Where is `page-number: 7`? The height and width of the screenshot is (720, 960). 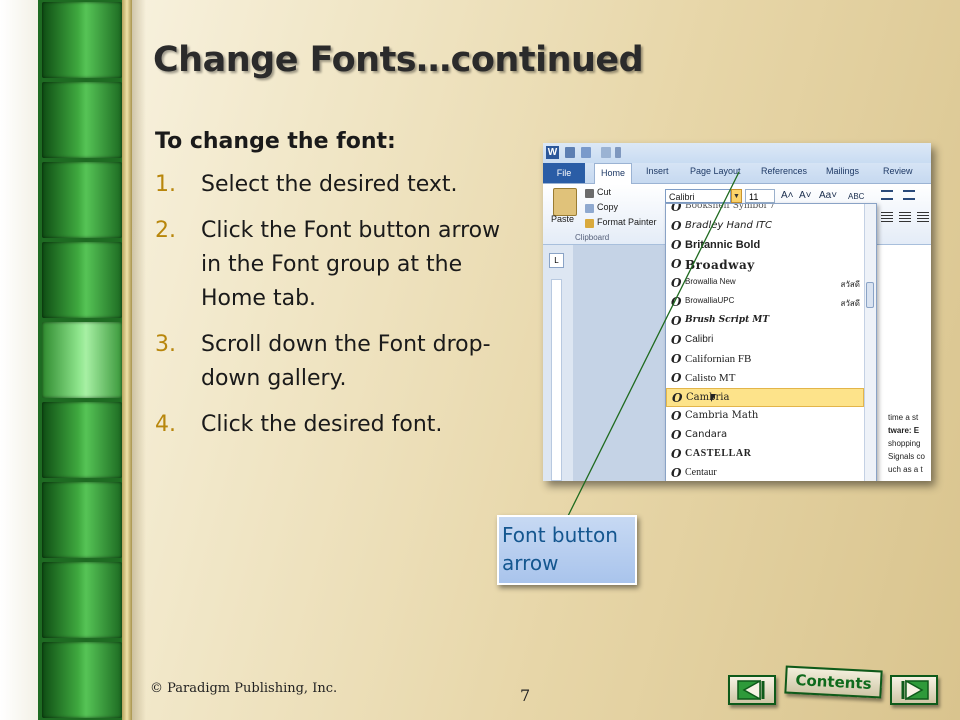 page-number: 7 is located at coordinates (525, 695).